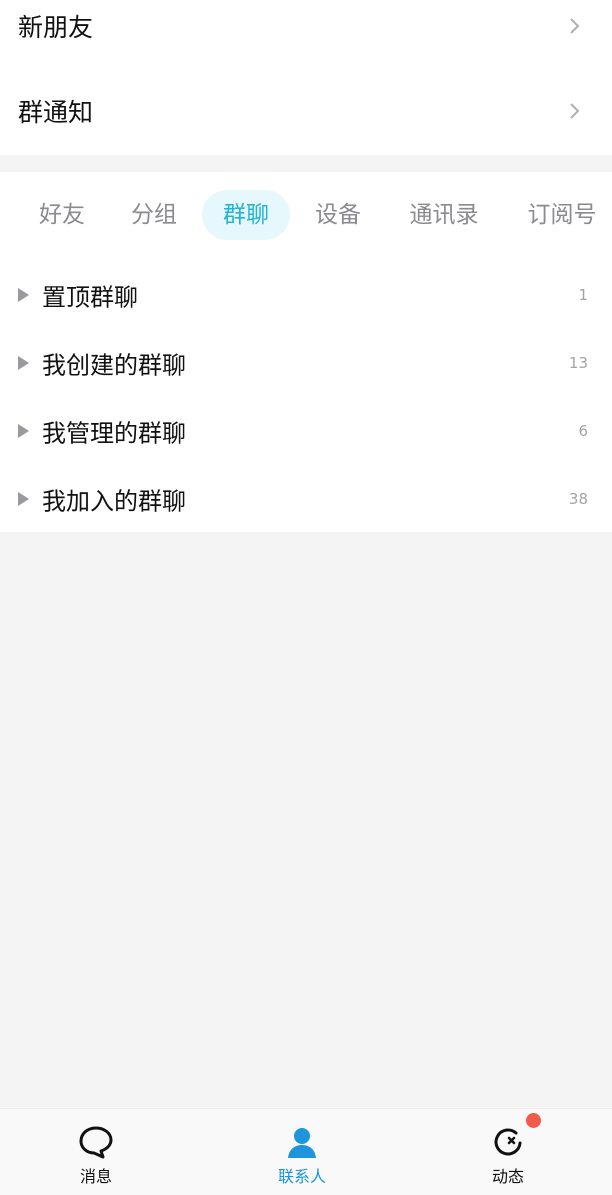 The width and height of the screenshot is (612, 1195). I want to click on top-entries-card: 新朋友 群通知, so click(306, 77).